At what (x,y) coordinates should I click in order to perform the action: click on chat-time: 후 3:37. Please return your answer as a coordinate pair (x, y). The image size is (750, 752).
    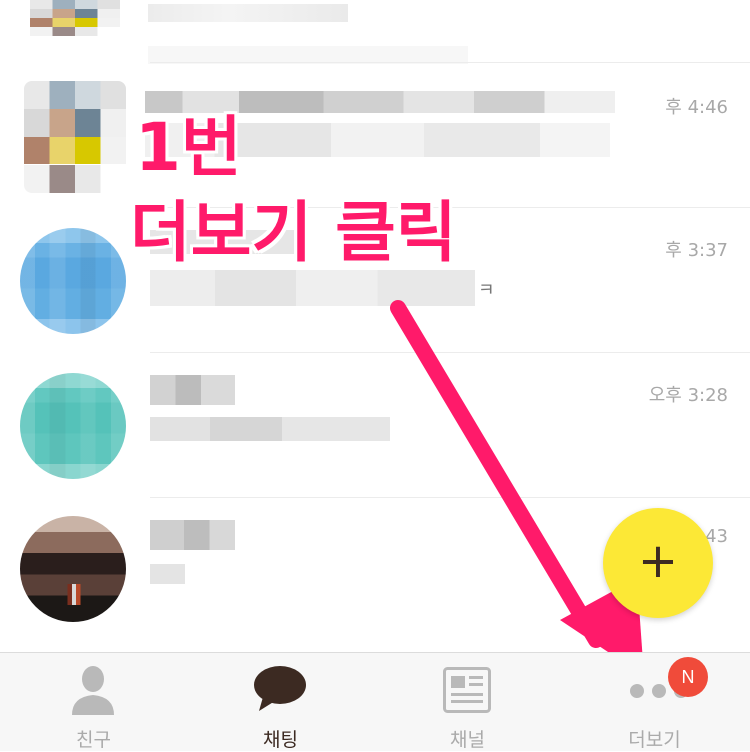
    Looking at the image, I should click on (696, 250).